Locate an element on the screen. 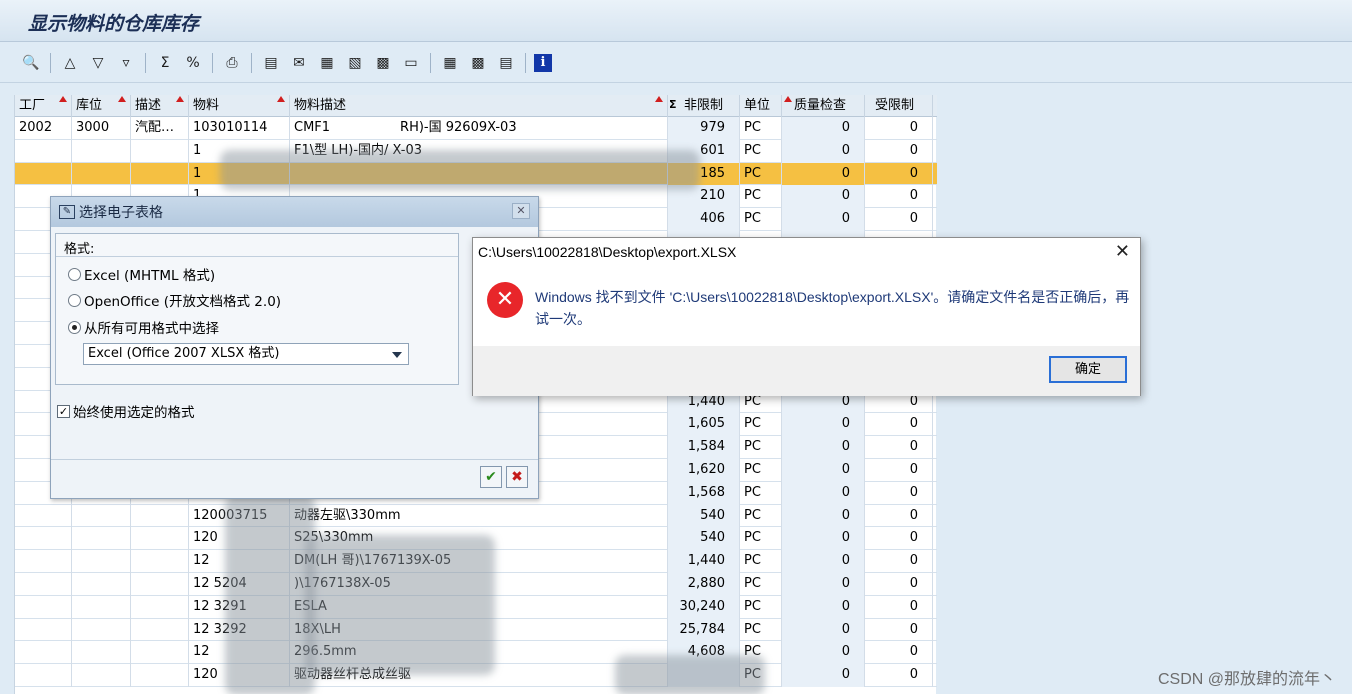  filter-icon: ▿ is located at coordinates (126, 63).